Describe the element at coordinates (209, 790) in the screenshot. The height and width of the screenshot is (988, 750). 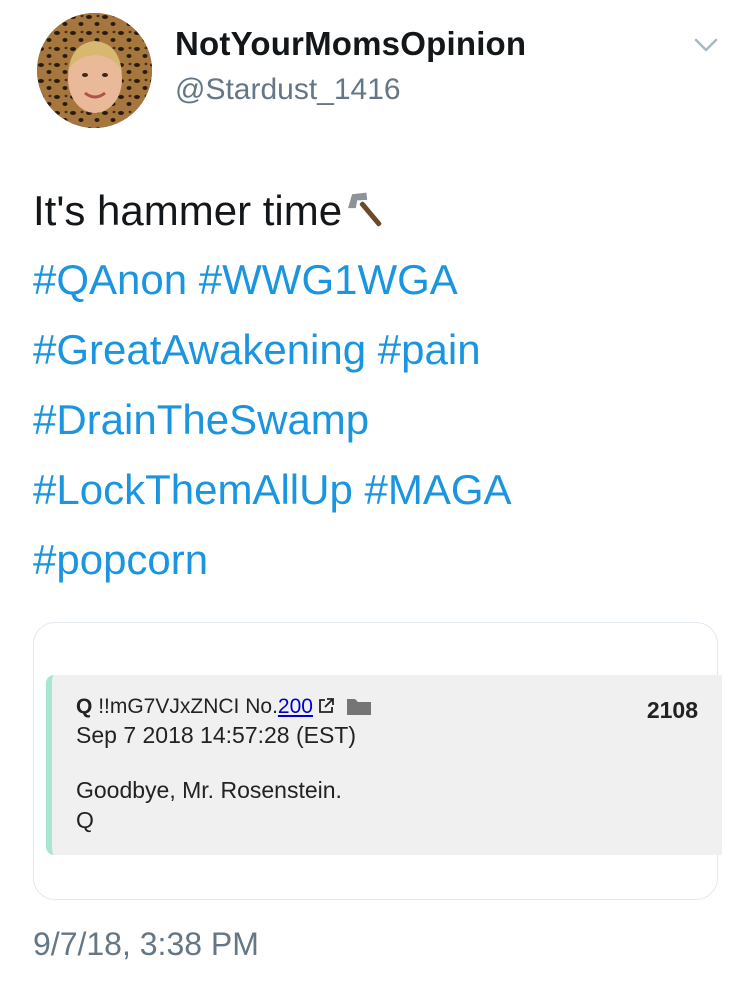
I see `post-body-line: Goodbye, Mr. Rosenstein.` at that location.